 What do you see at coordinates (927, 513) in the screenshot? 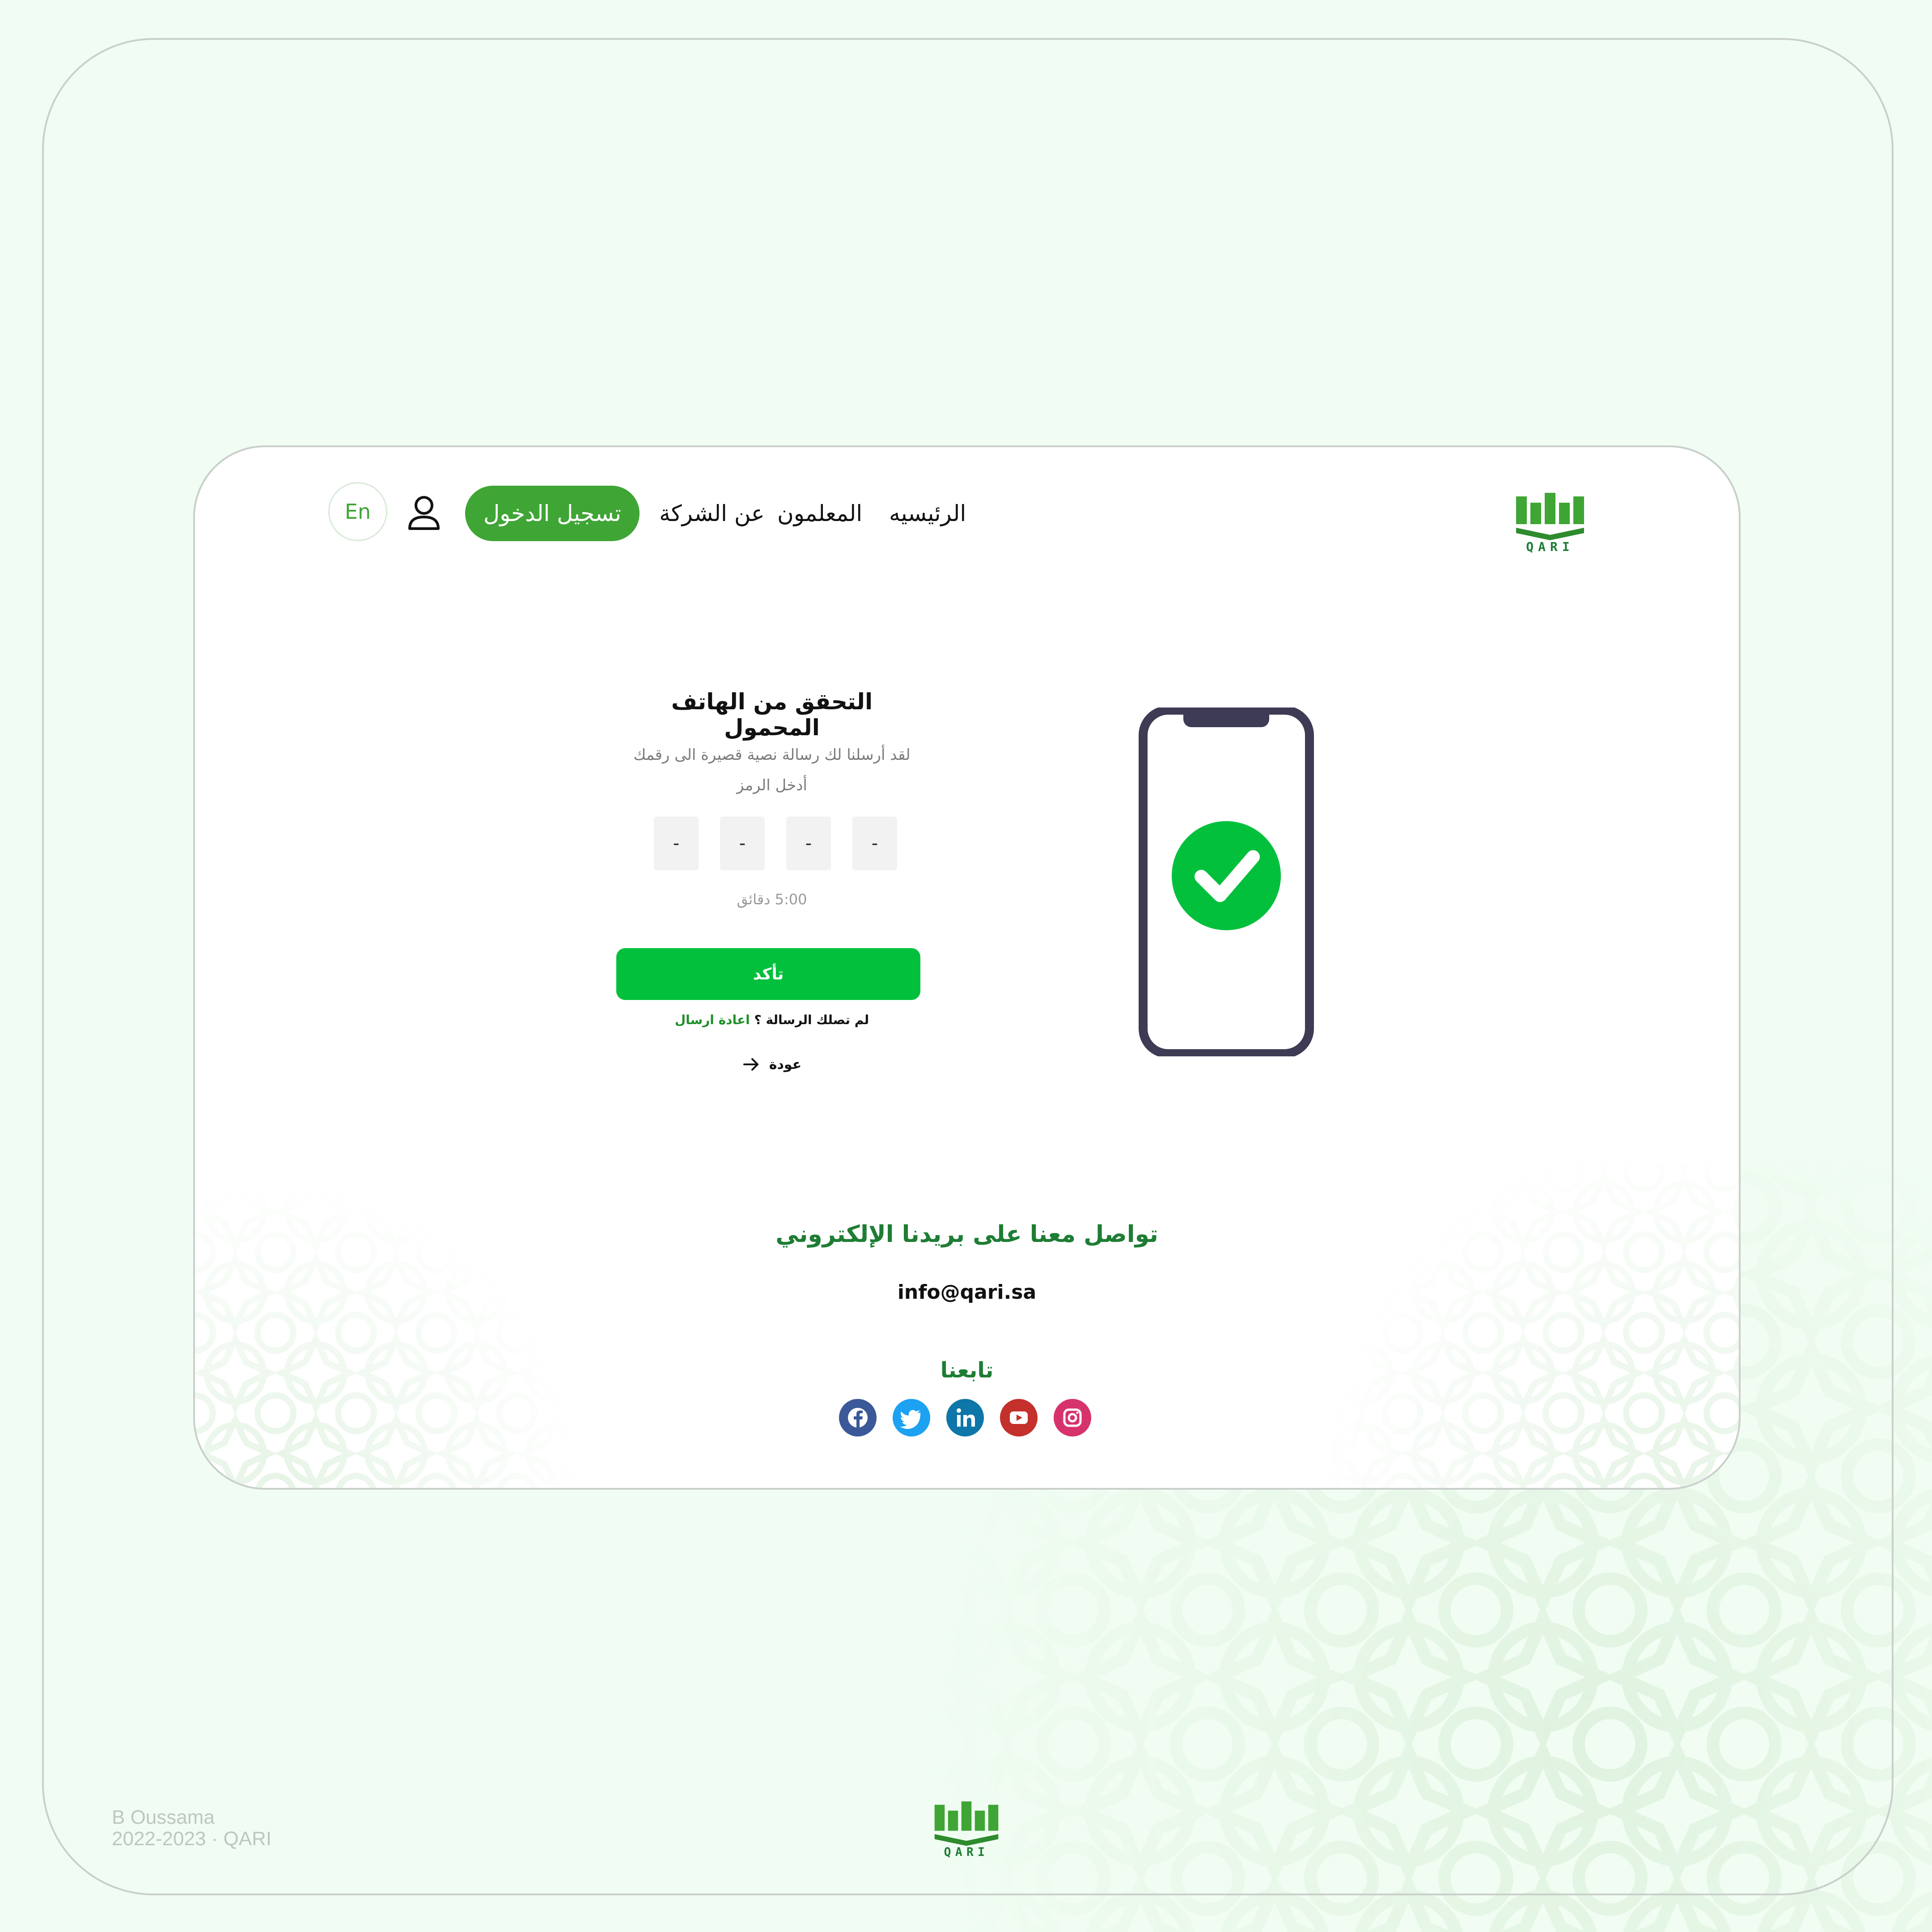
I see `nav-home: الرئيسيه` at bounding box center [927, 513].